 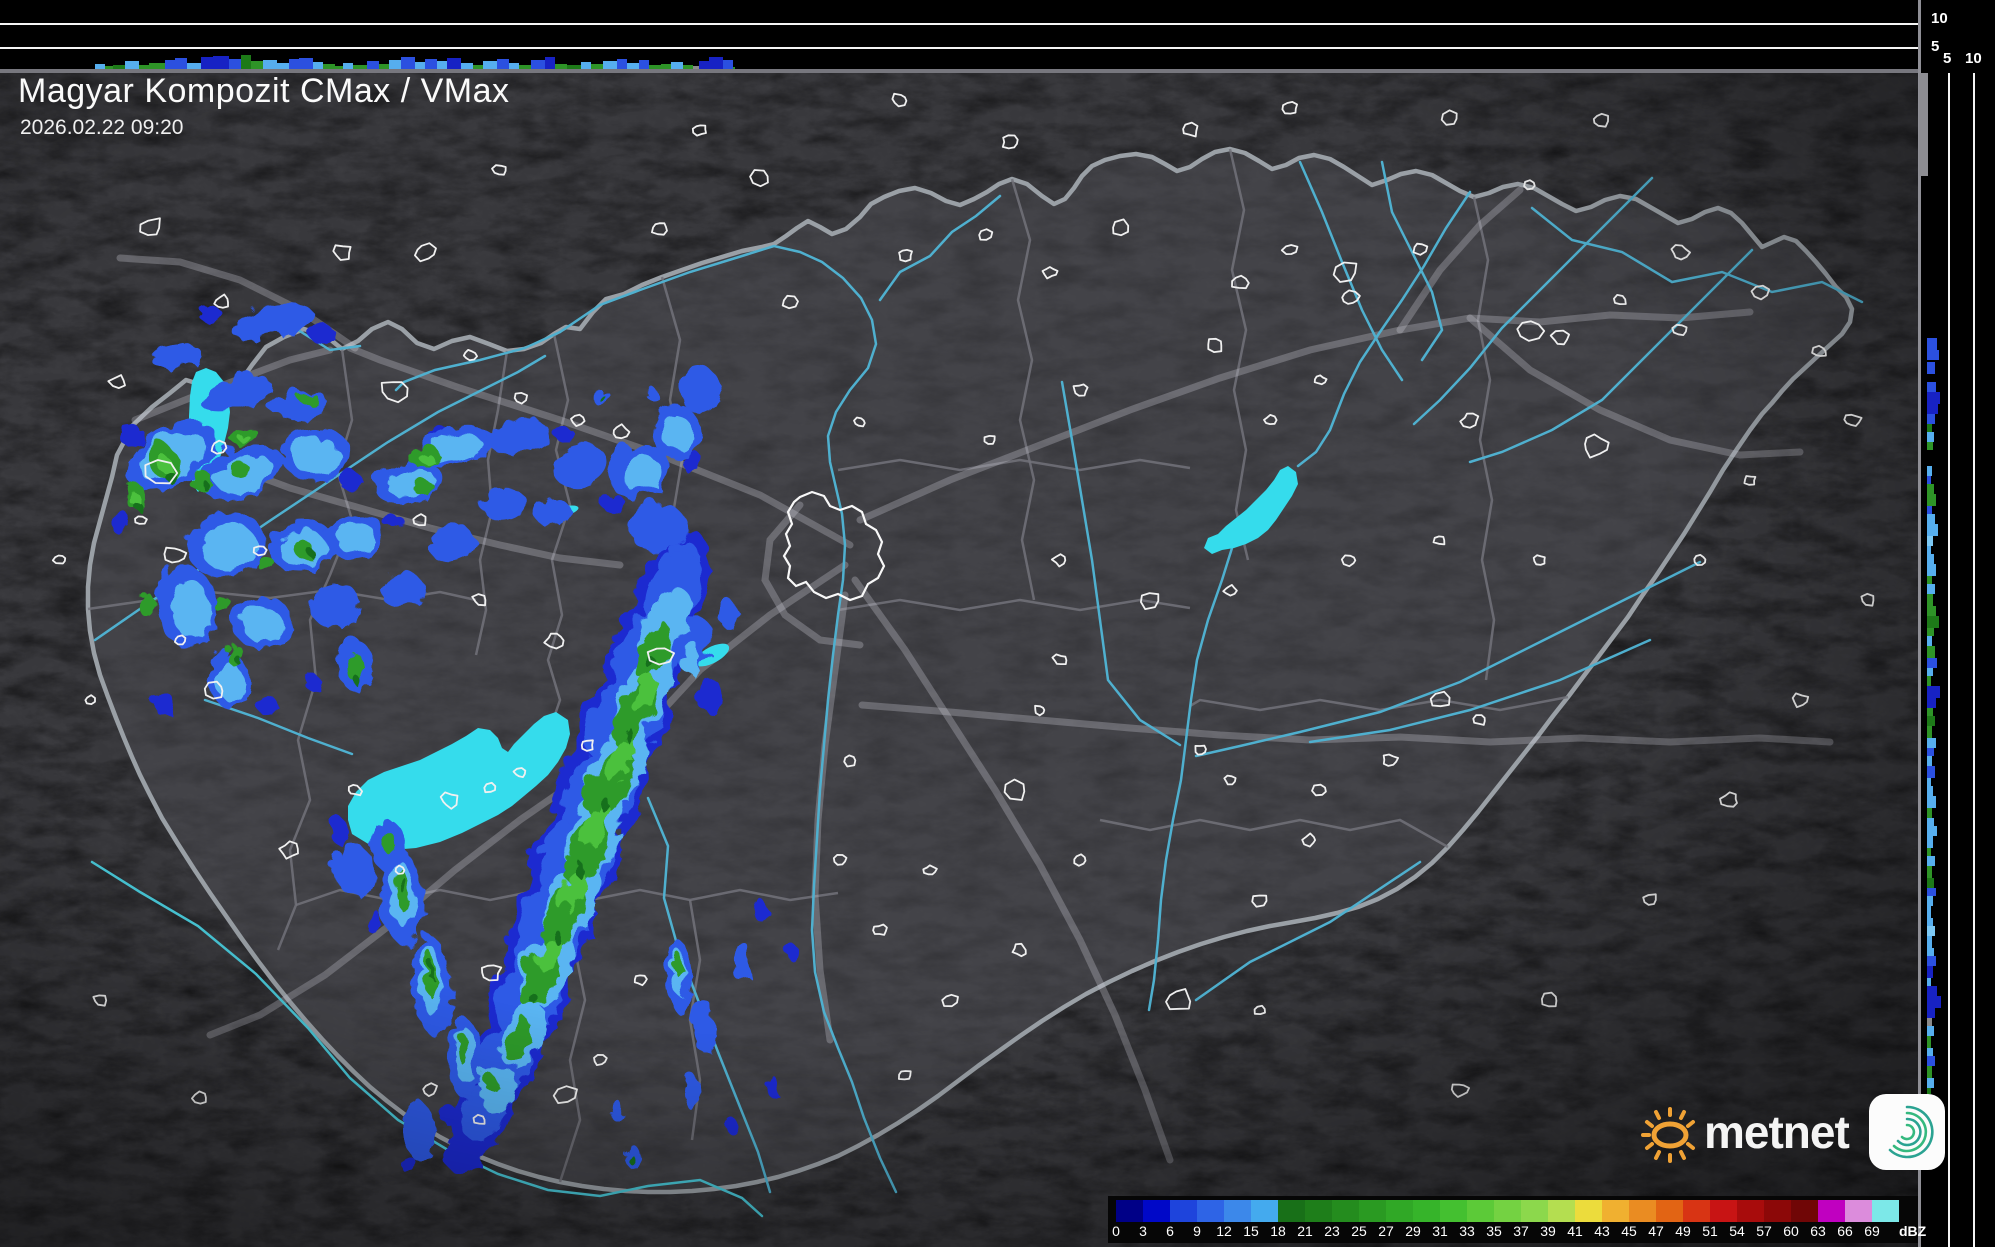 I want to click on right-gridline-10km, so click(x=1974, y=660).